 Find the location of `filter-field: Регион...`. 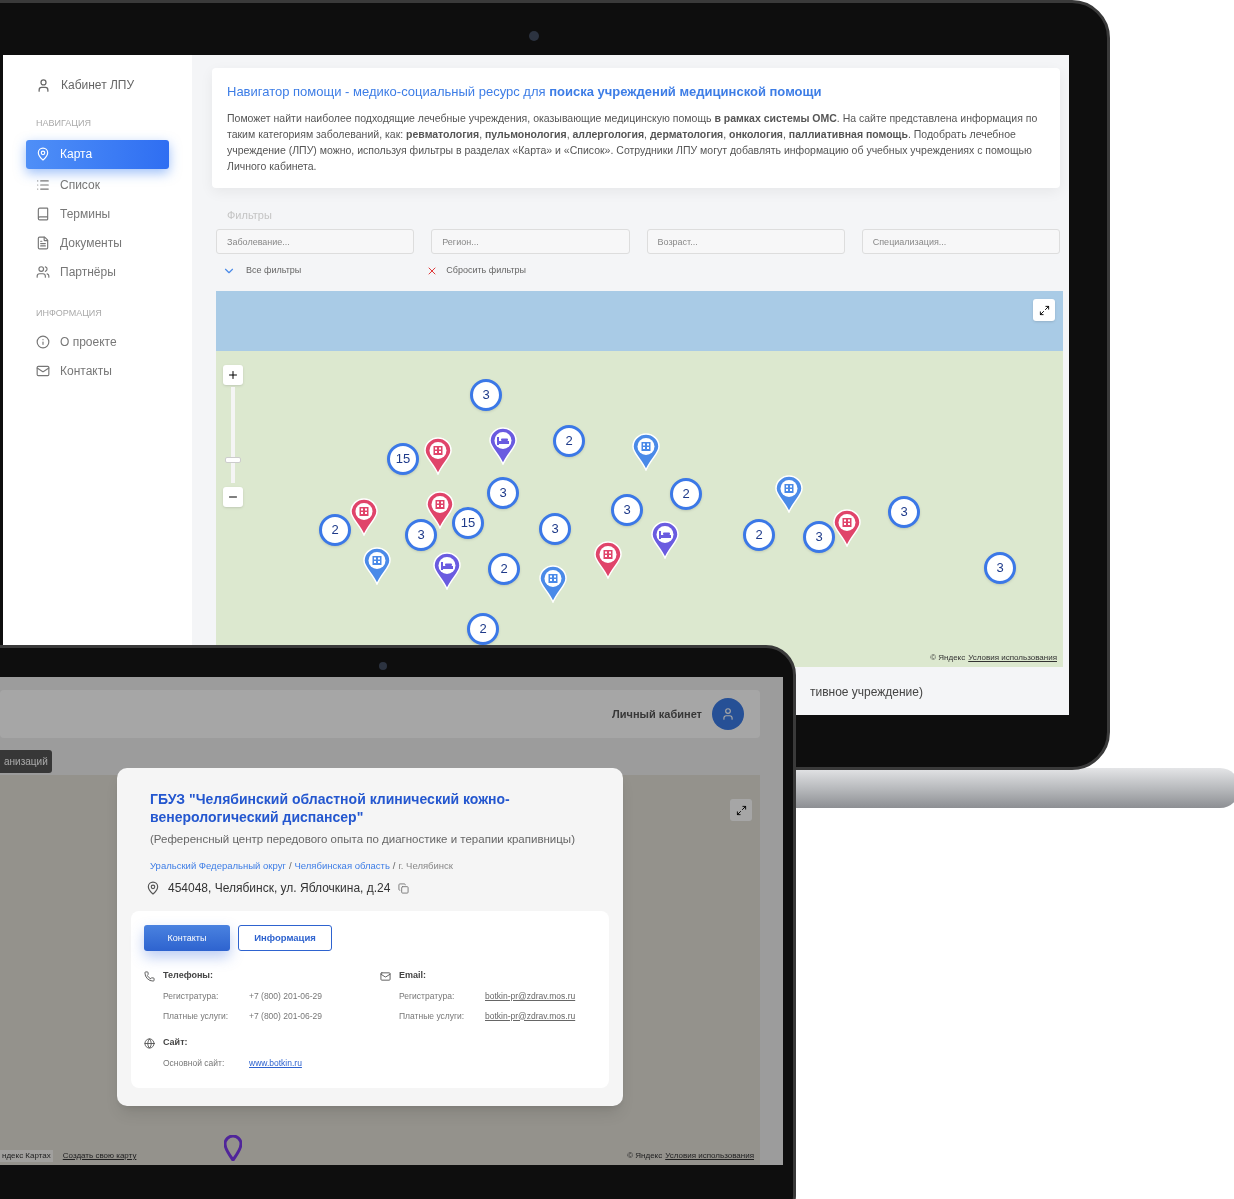

filter-field: Регион... is located at coordinates (530, 241).